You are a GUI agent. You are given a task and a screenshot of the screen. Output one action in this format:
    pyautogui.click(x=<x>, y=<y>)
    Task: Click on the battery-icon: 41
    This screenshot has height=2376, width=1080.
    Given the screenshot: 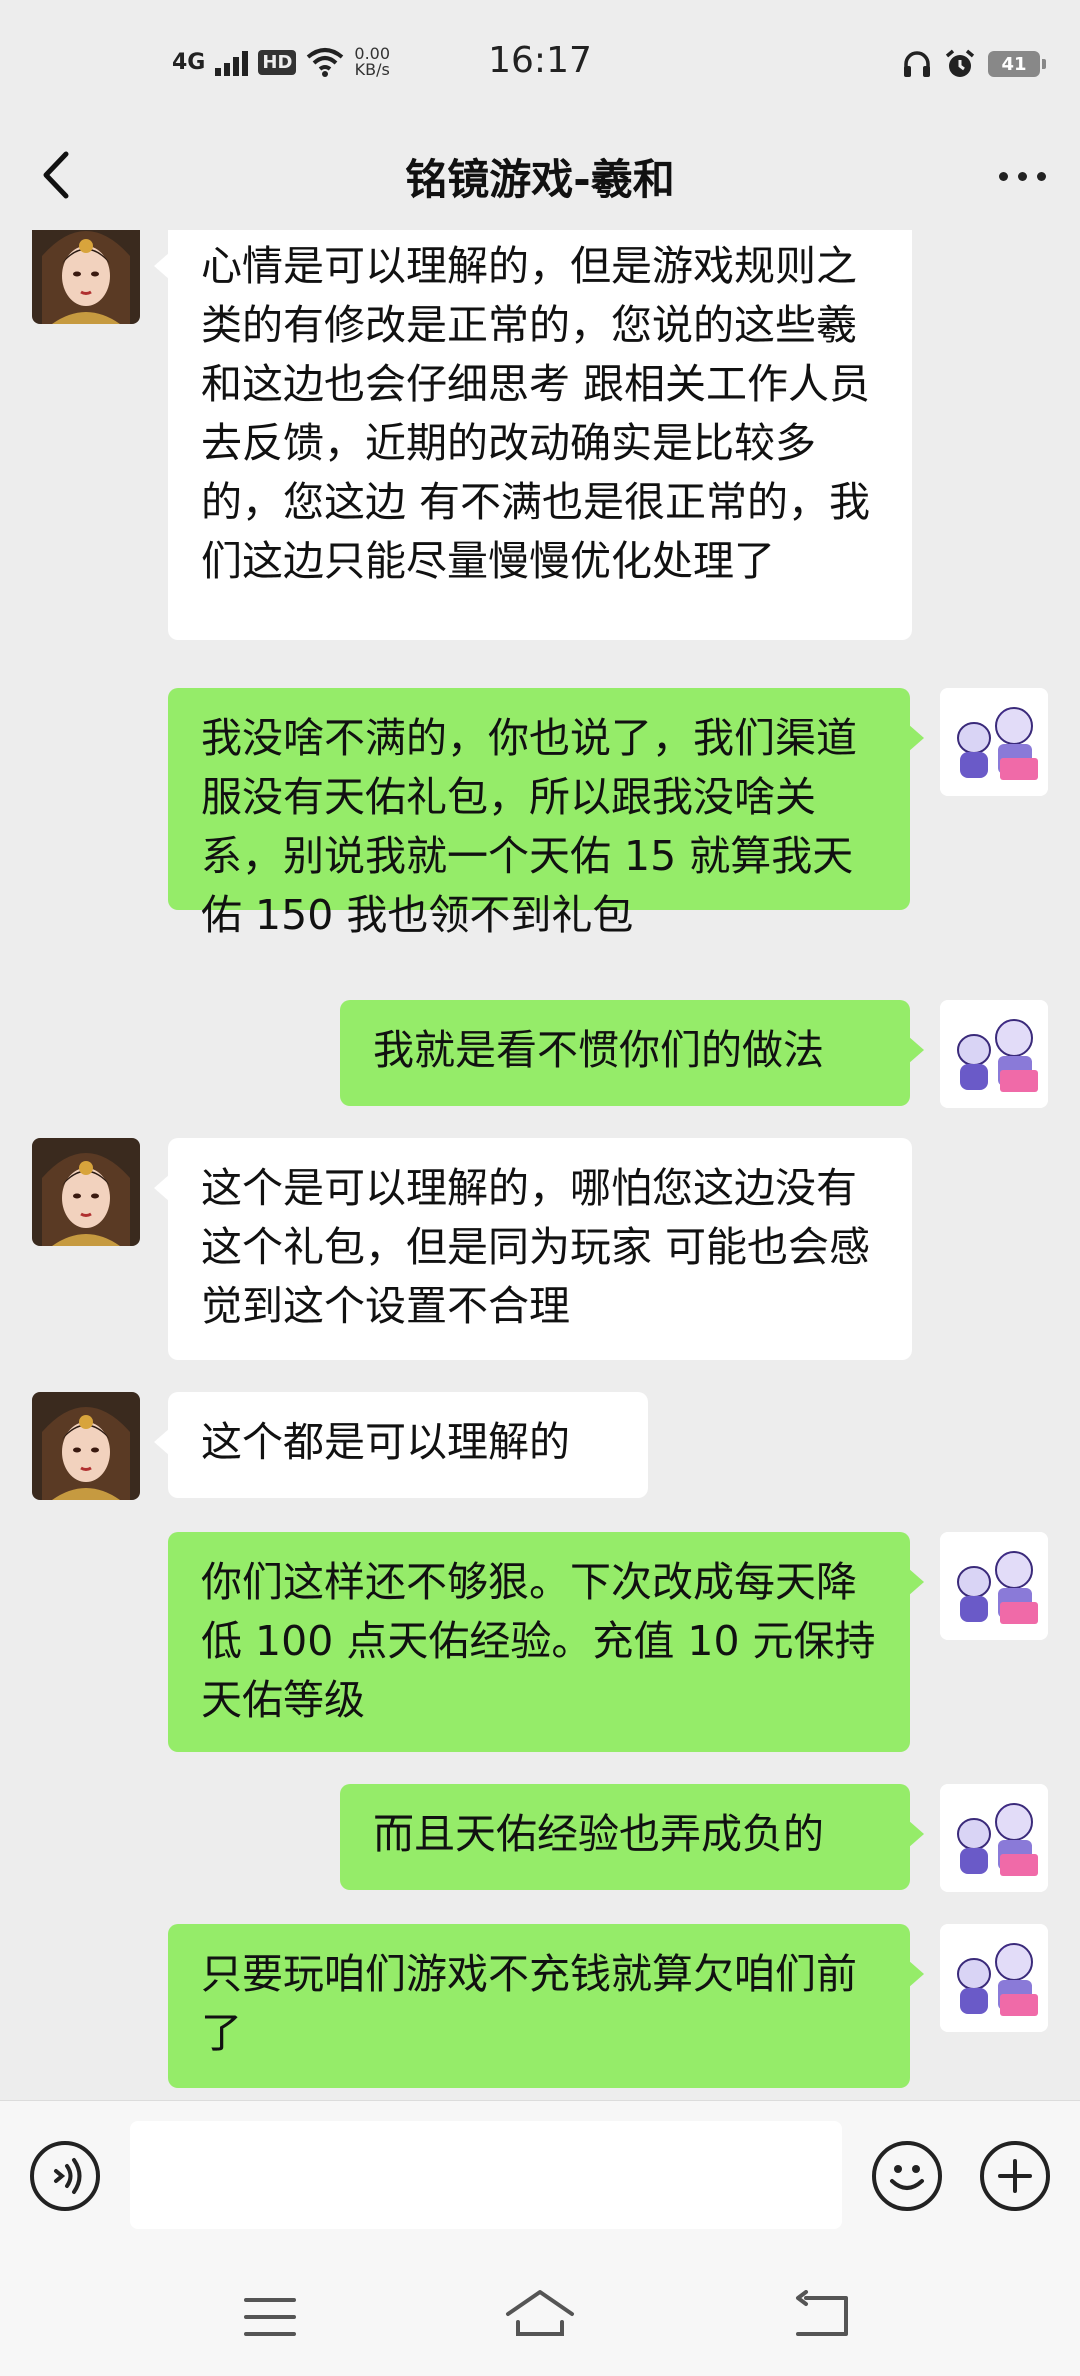 What is the action you would take?
    pyautogui.click(x=1017, y=64)
    